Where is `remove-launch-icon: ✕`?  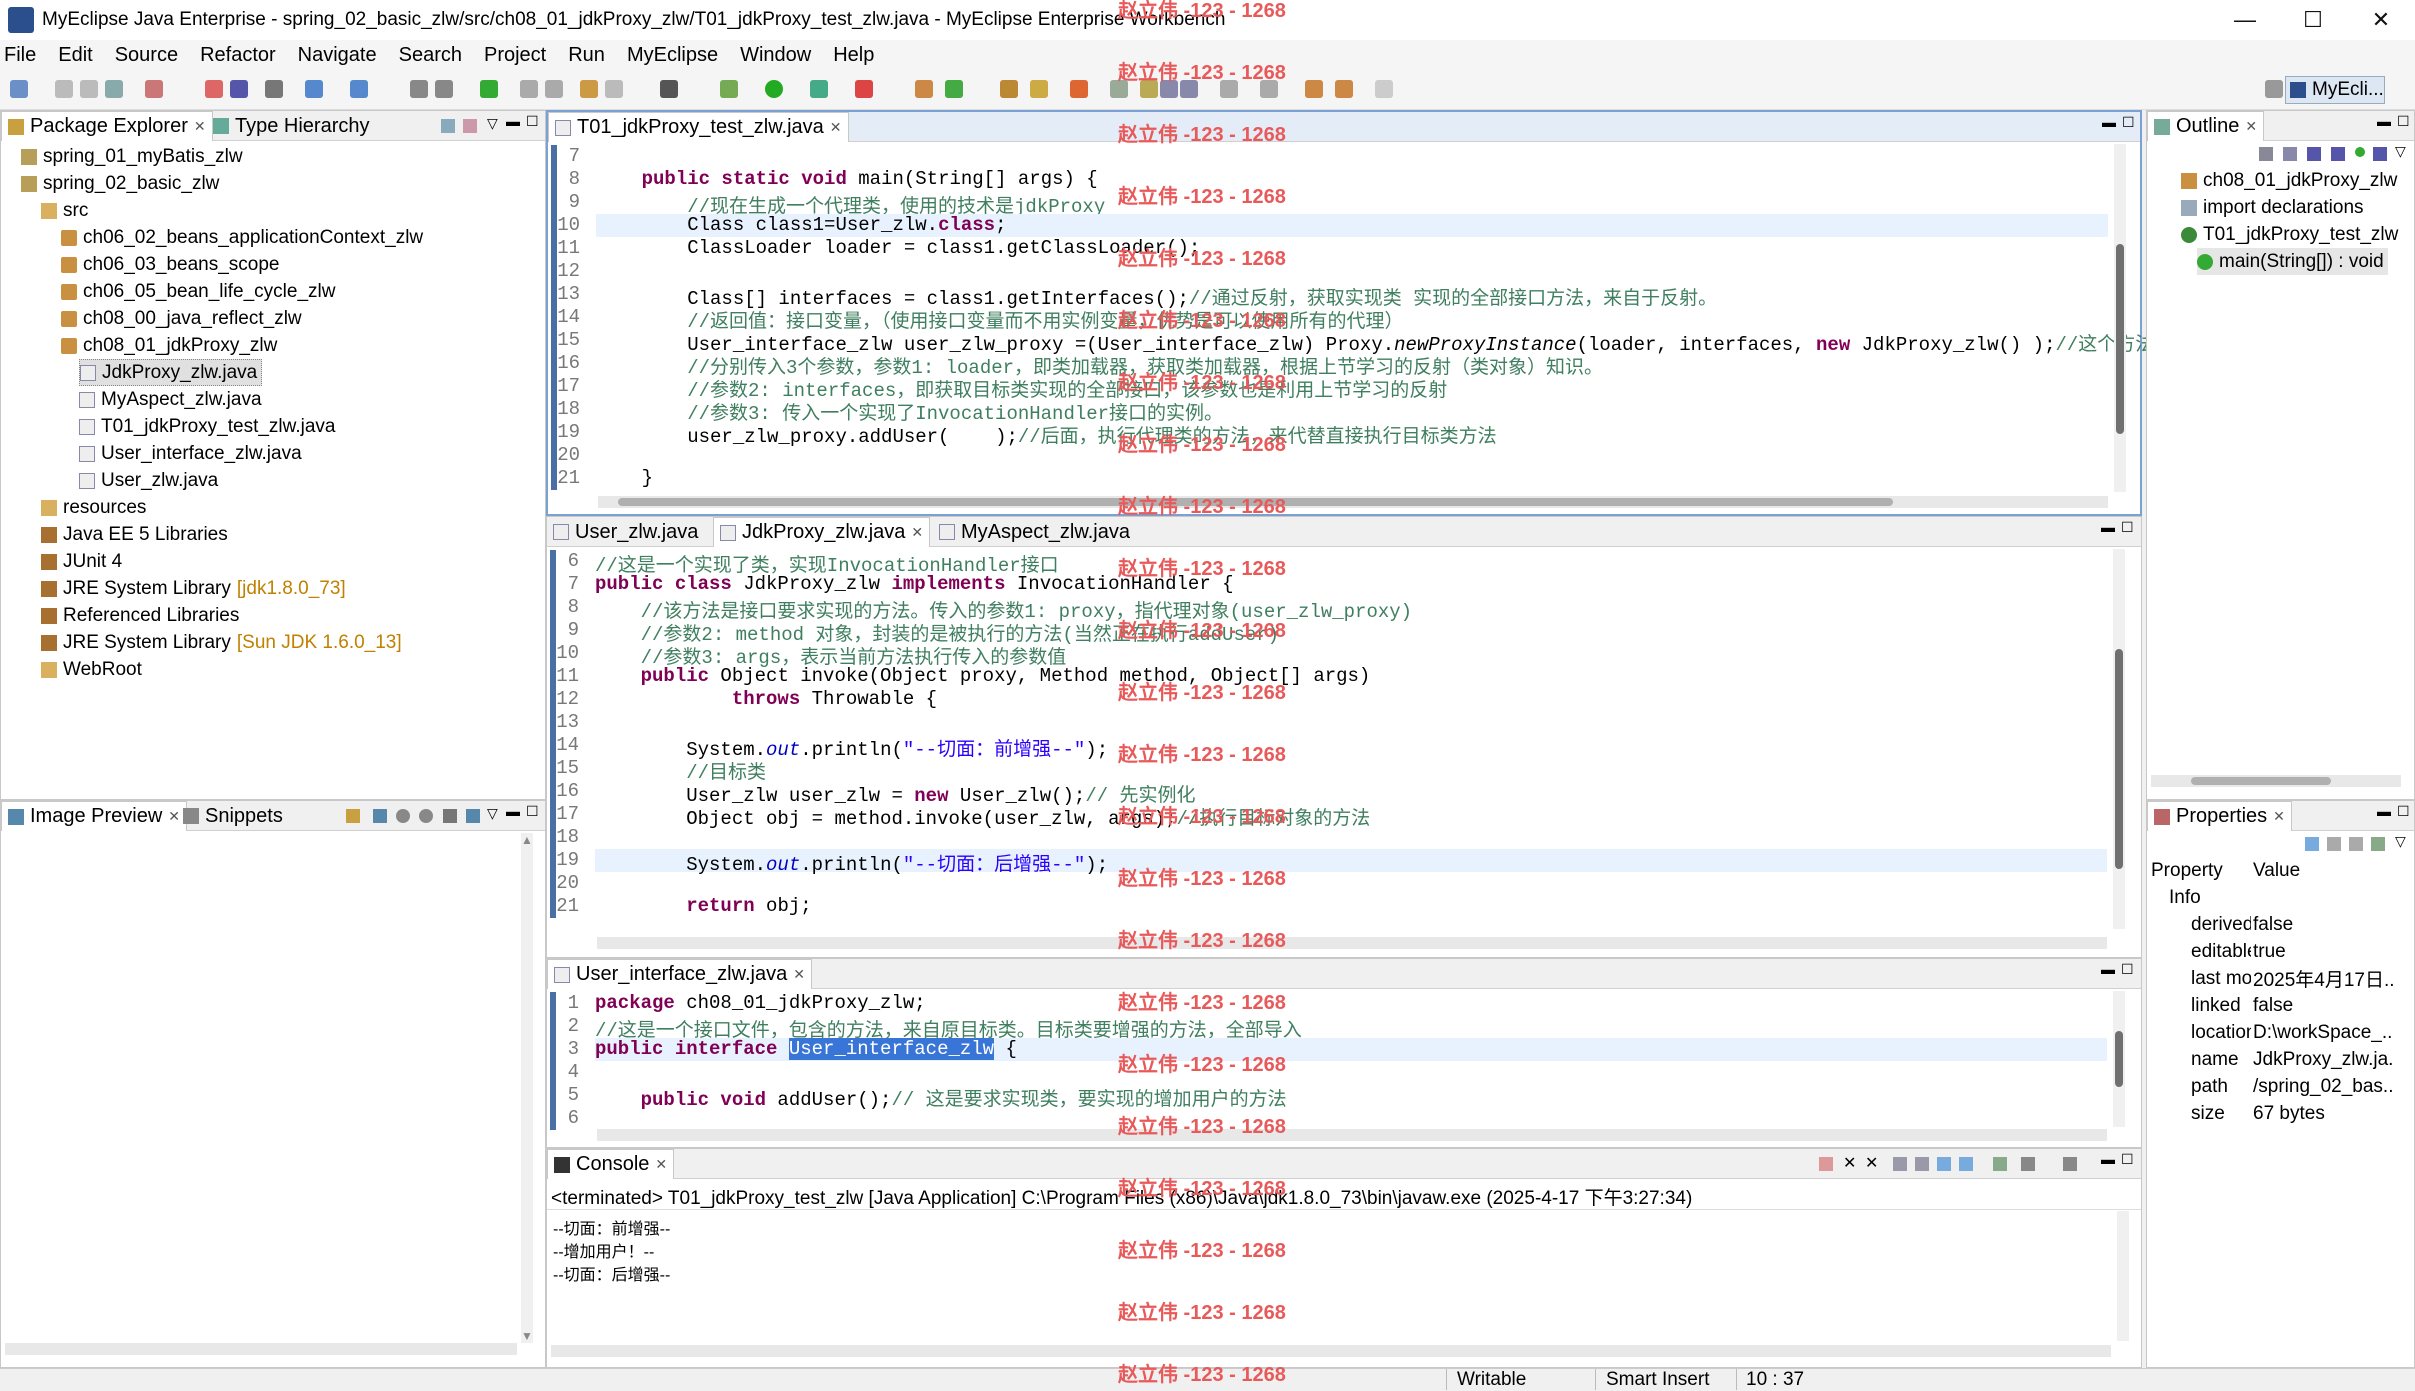 remove-launch-icon: ✕ is located at coordinates (1849, 1163).